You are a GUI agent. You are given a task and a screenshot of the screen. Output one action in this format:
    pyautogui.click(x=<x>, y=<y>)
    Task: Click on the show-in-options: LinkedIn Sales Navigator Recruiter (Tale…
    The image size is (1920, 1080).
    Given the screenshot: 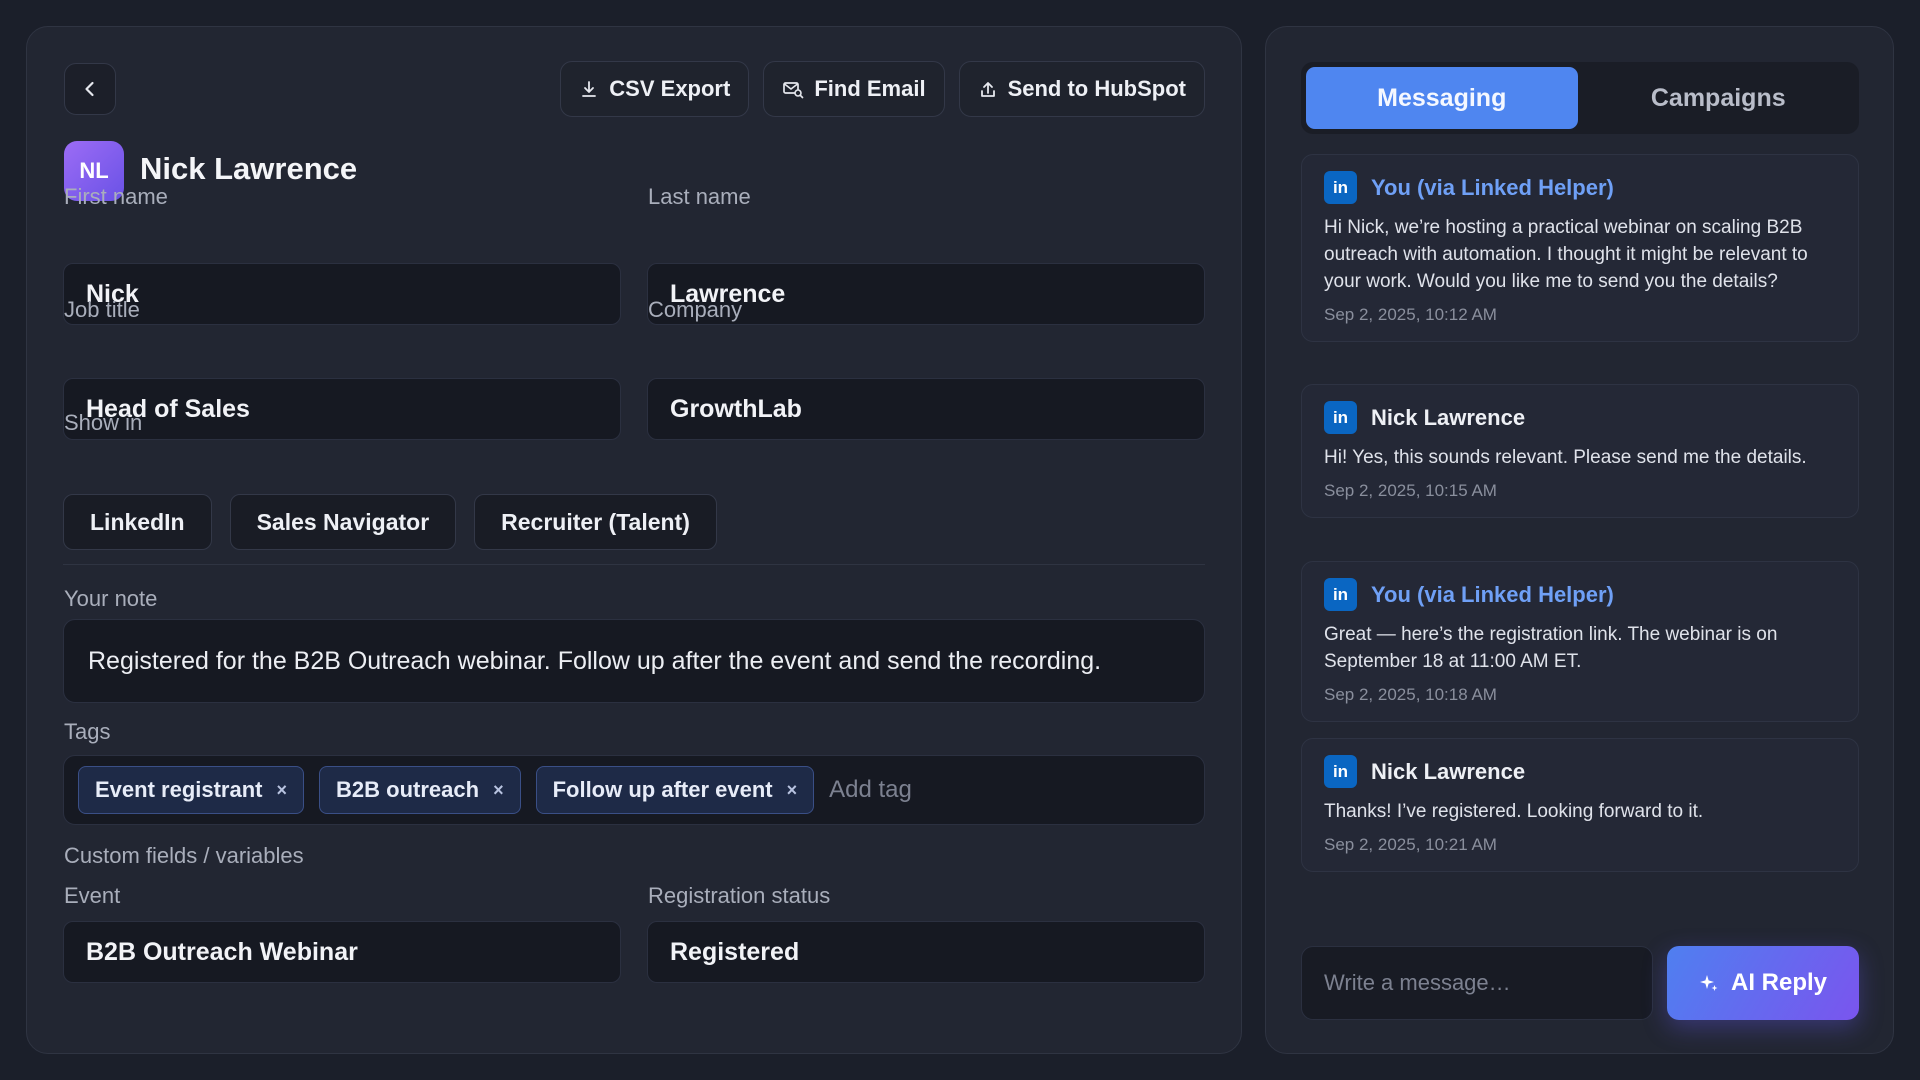 What is the action you would take?
    pyautogui.click(x=390, y=522)
    